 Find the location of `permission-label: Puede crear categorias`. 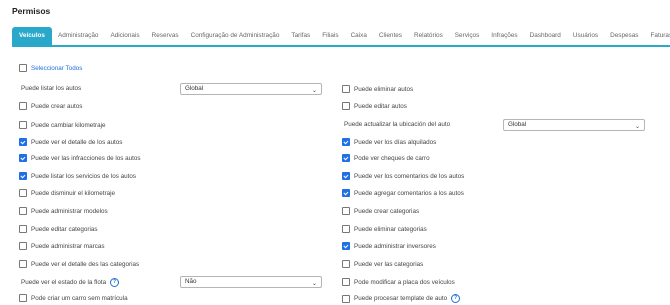

permission-label: Puede crear categorias is located at coordinates (387, 211).